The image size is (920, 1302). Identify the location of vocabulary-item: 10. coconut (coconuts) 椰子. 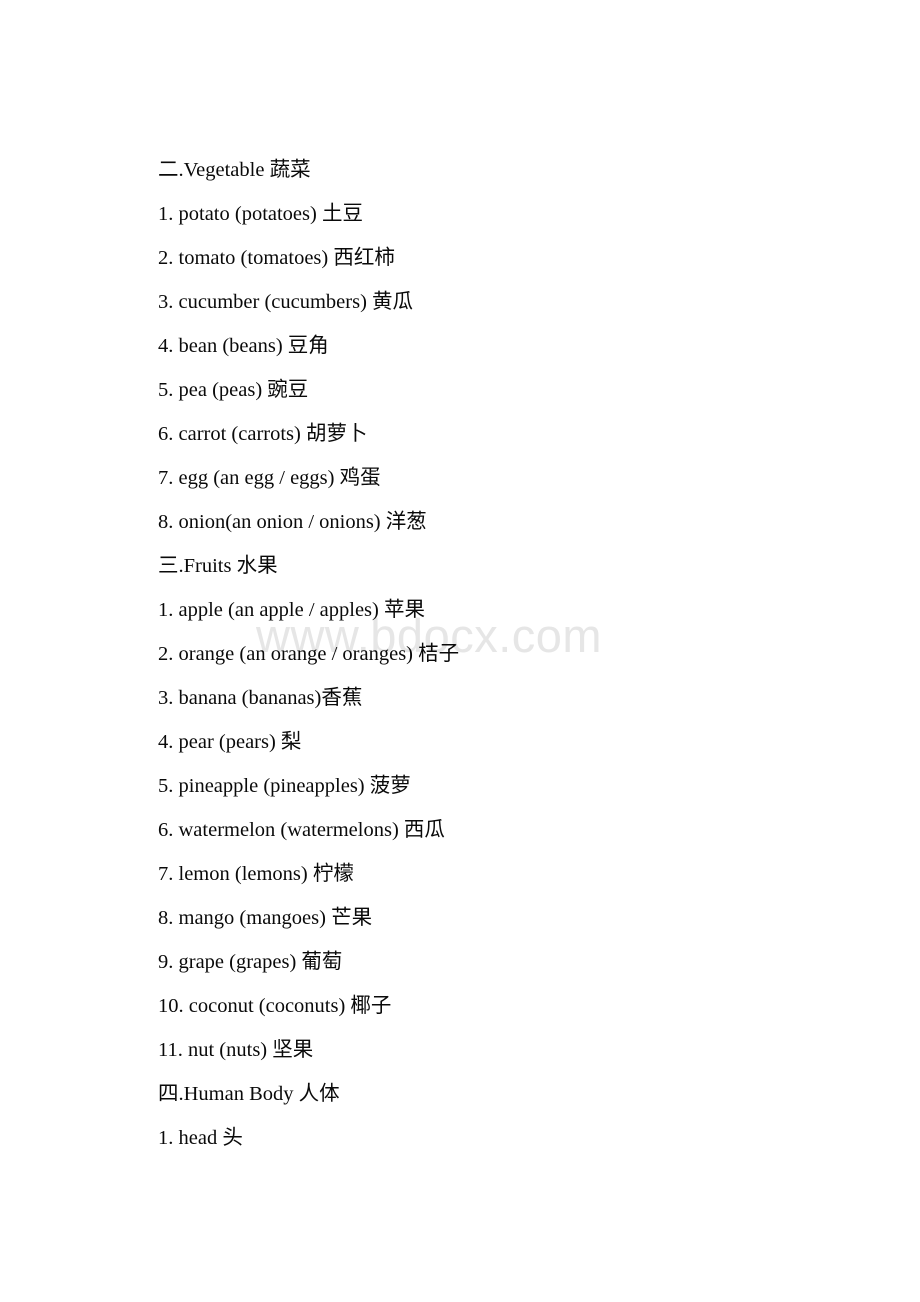
(275, 1006).